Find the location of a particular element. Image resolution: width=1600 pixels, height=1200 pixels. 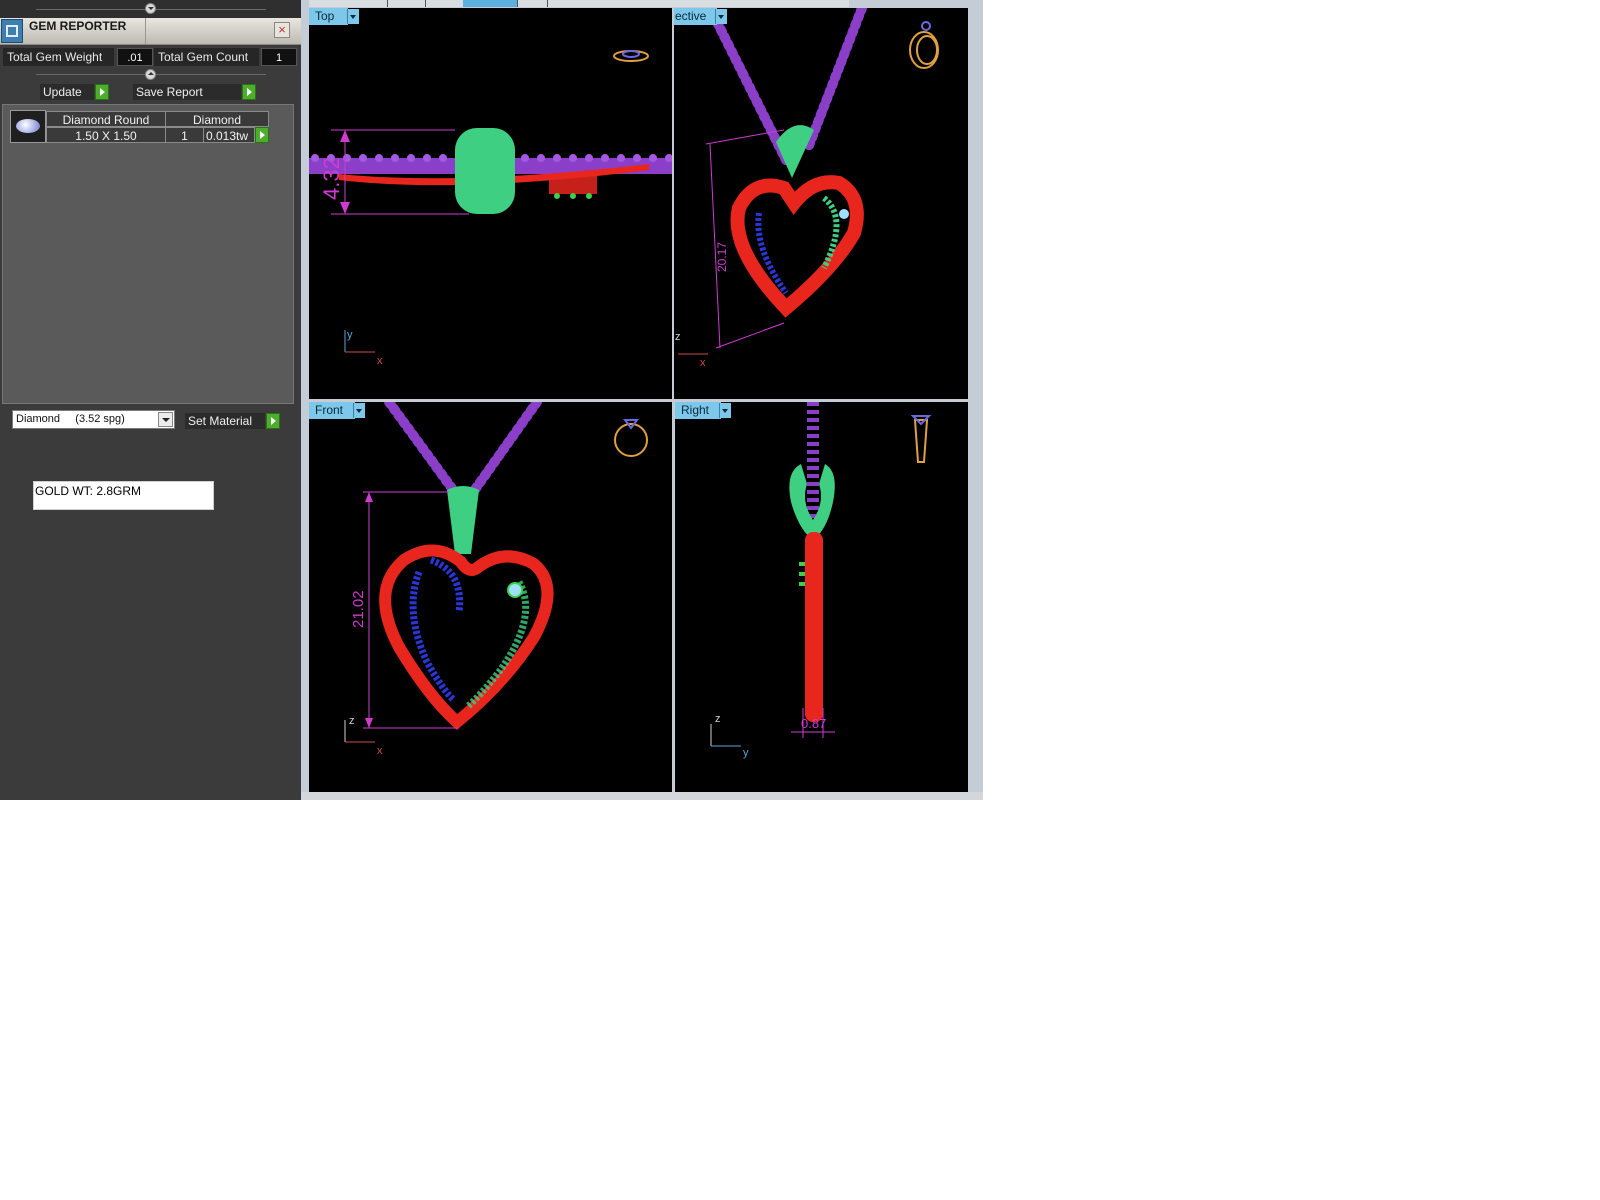

top-view-drawing: 4.32 y x is located at coordinates (490, 208).